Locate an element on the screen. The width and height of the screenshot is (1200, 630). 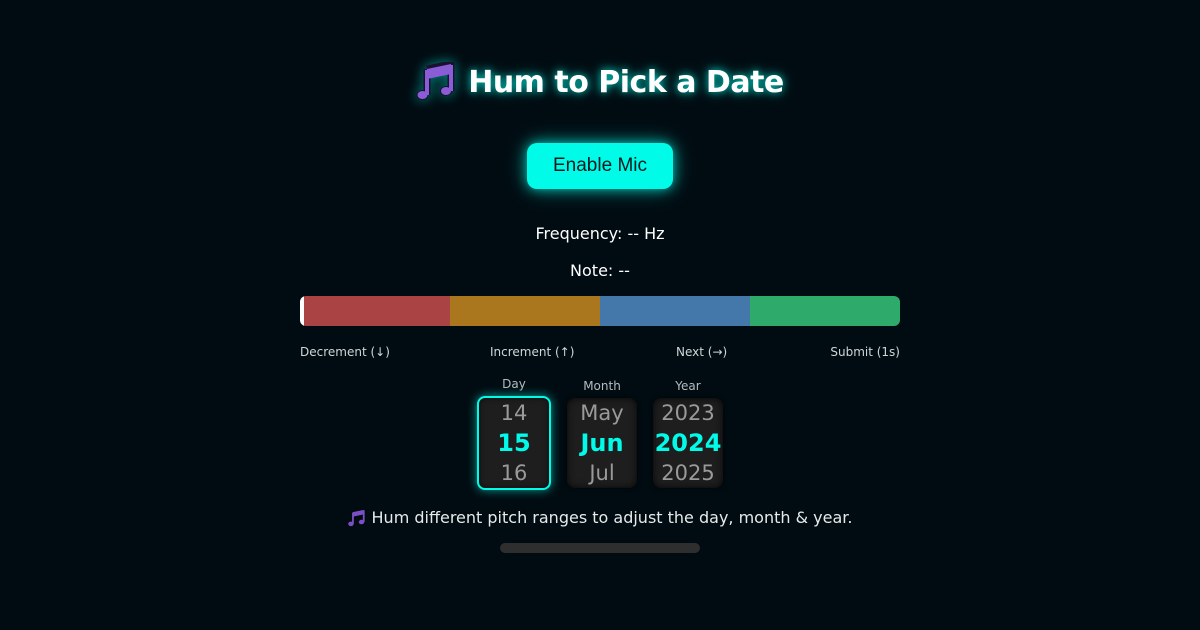
pitch-segment-submit is located at coordinates (825, 311).